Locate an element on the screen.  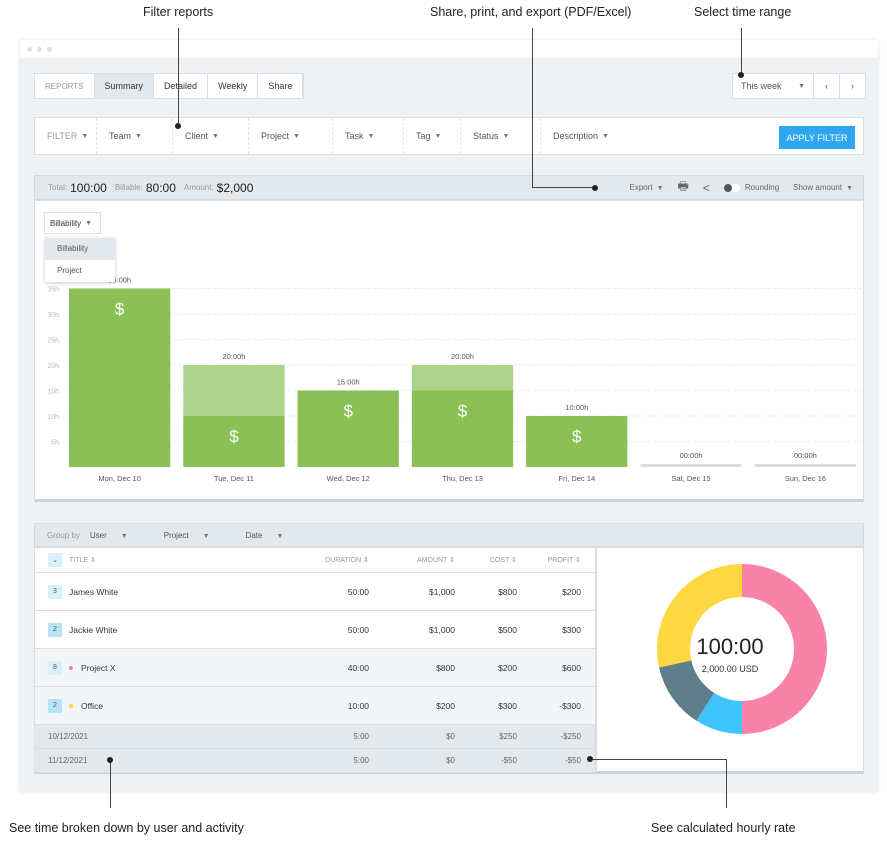
tab-weekly: Weekly is located at coordinates (233, 86).